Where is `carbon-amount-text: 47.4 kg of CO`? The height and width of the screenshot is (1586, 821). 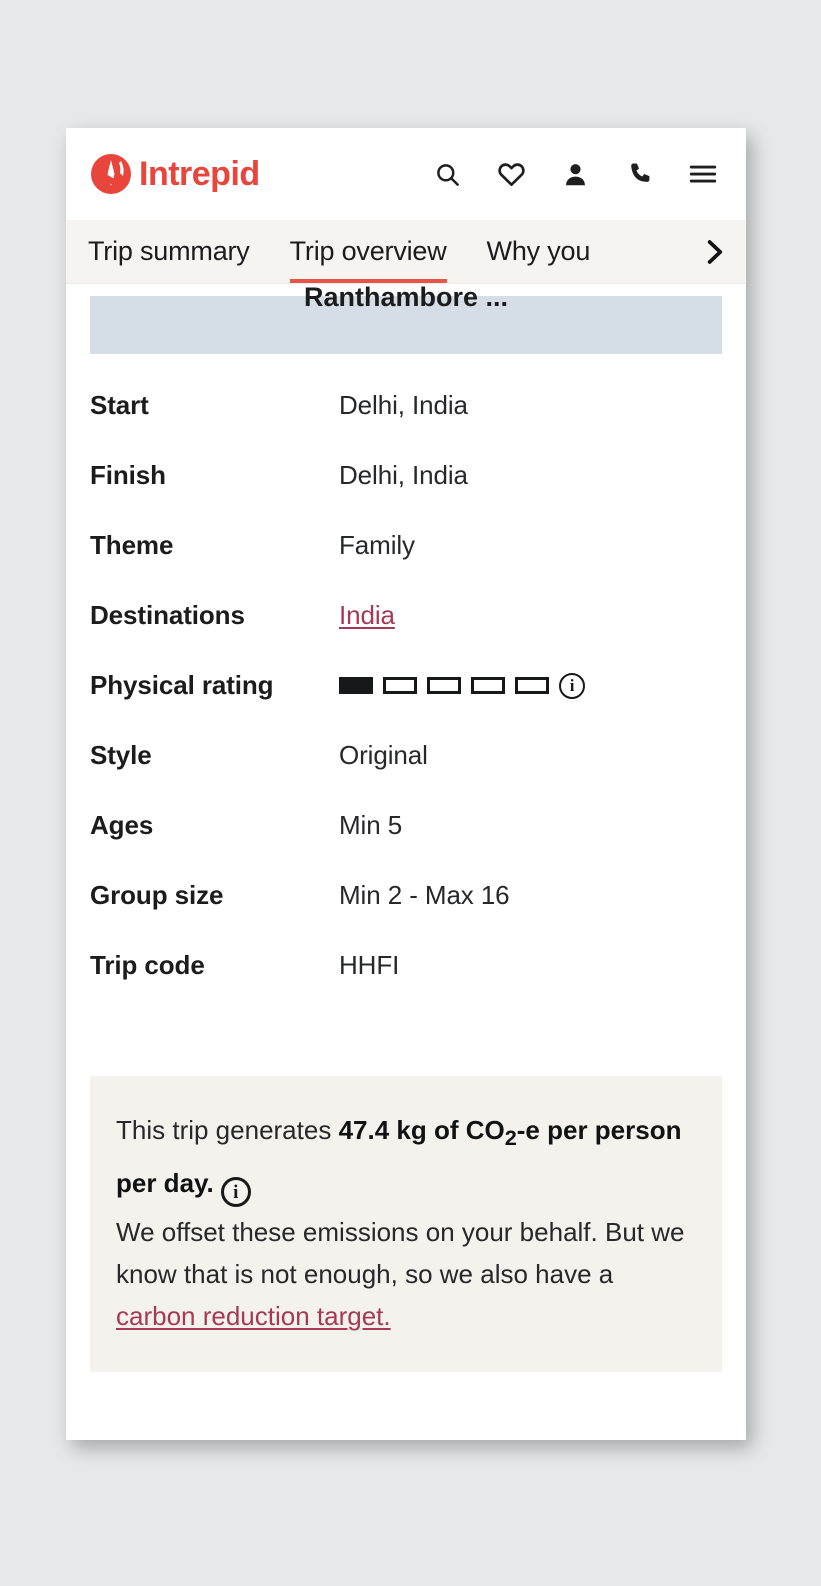 carbon-amount-text: 47.4 kg of CO is located at coordinates (421, 1130).